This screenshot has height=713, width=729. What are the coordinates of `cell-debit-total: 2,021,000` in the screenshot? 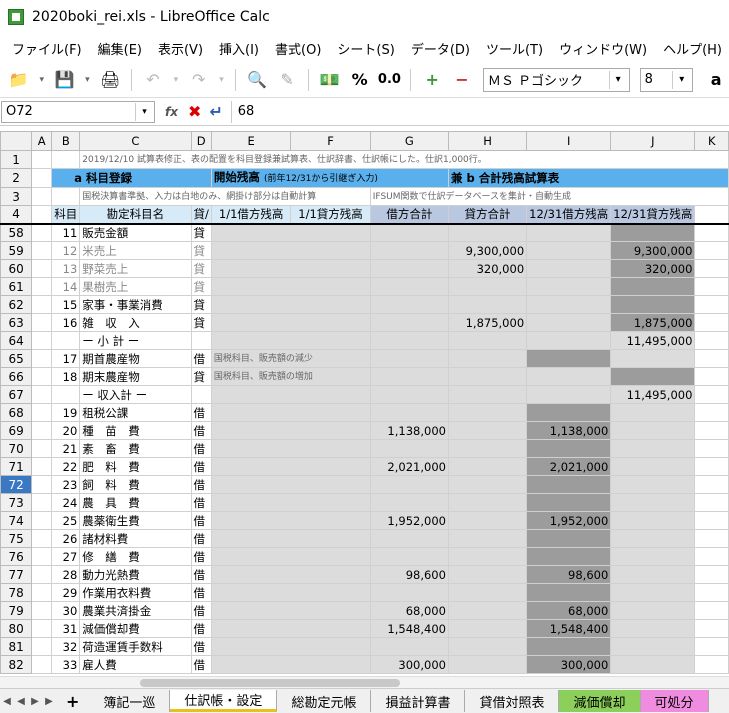 It's located at (409, 466).